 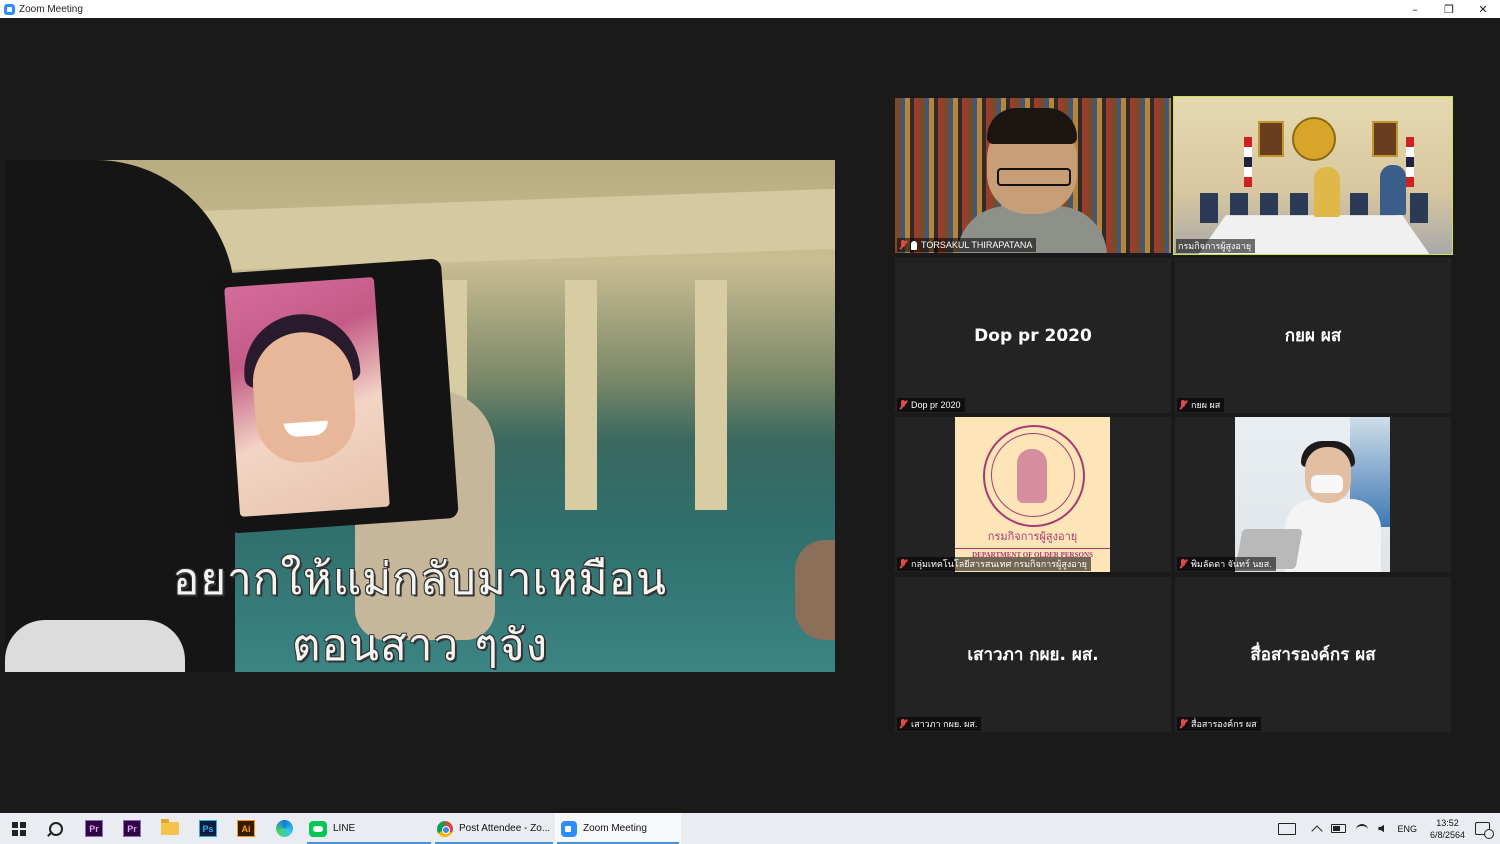 I want to click on zoom-icon, so click(x=569, y=828).